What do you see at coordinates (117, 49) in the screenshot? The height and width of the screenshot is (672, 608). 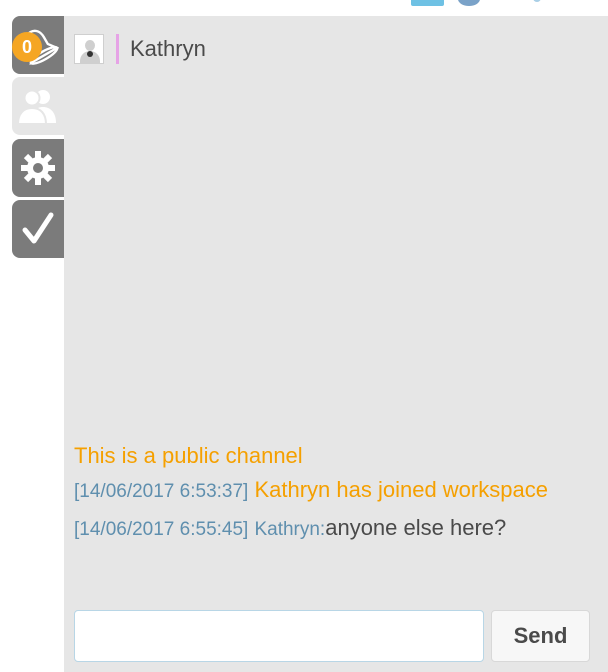 I see `presence-indicator` at bounding box center [117, 49].